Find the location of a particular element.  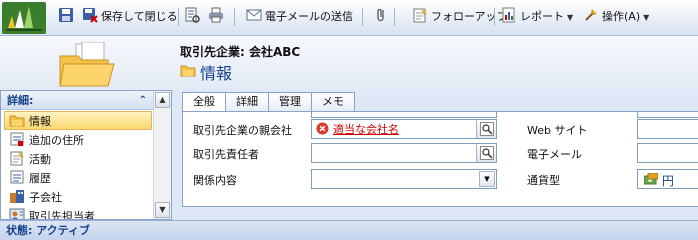

currency-value: 円 is located at coordinates (658, 180).